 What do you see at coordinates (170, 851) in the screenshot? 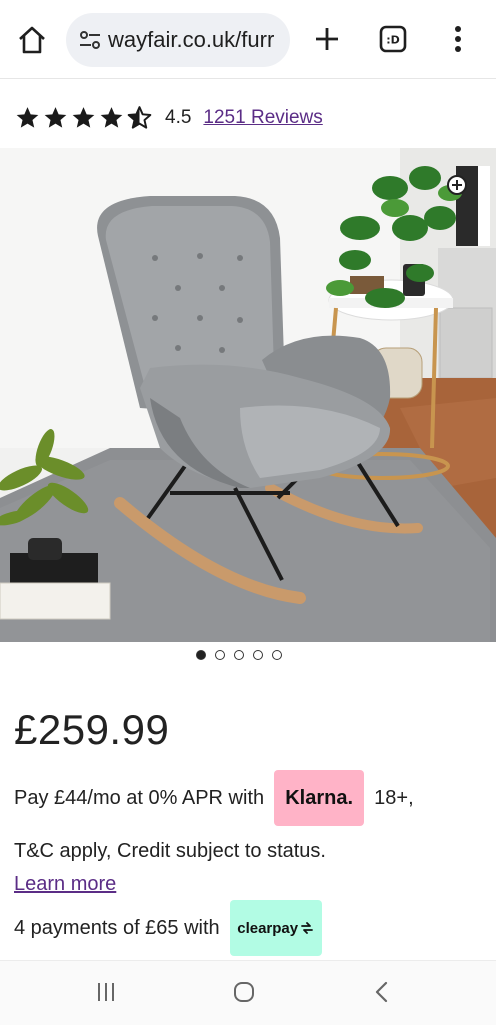
I see `terms-text: T&C apply, Credit subject to status.` at bounding box center [170, 851].